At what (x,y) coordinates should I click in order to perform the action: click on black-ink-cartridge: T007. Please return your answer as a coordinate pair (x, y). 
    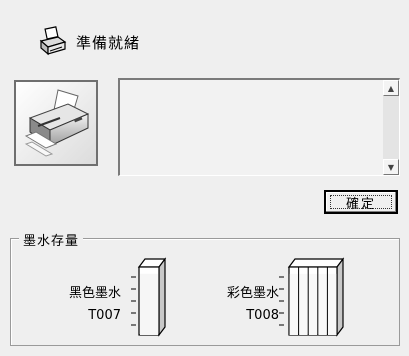
    Looking at the image, I should click on (104, 315).